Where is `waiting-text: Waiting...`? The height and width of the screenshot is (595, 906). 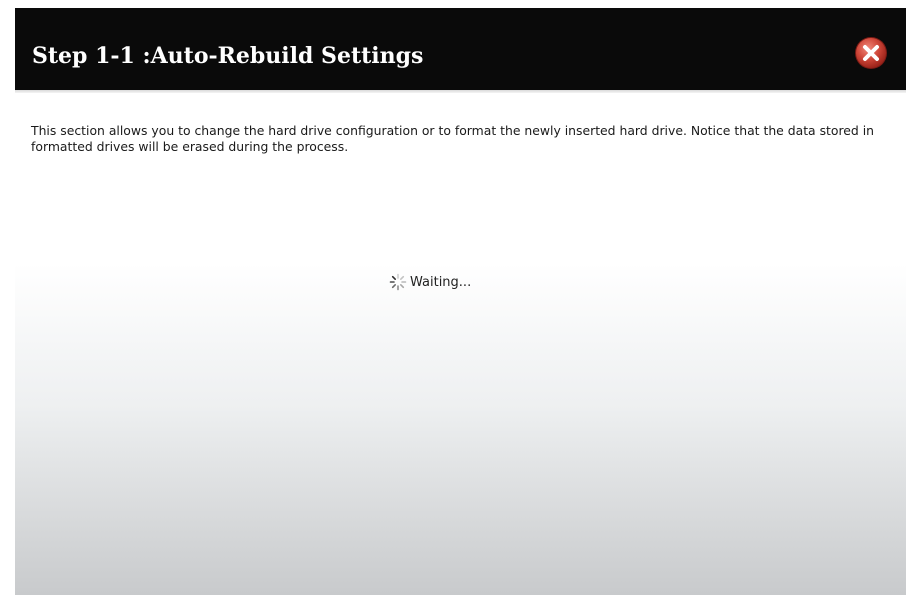 waiting-text: Waiting... is located at coordinates (441, 282).